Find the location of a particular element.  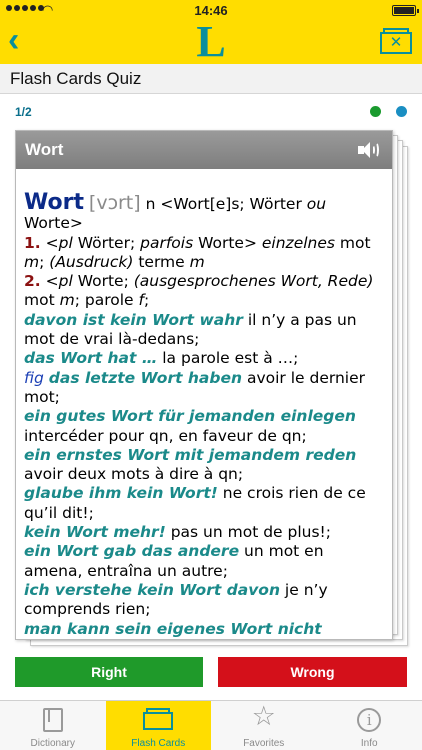

card-header: Wort is located at coordinates (204, 150).